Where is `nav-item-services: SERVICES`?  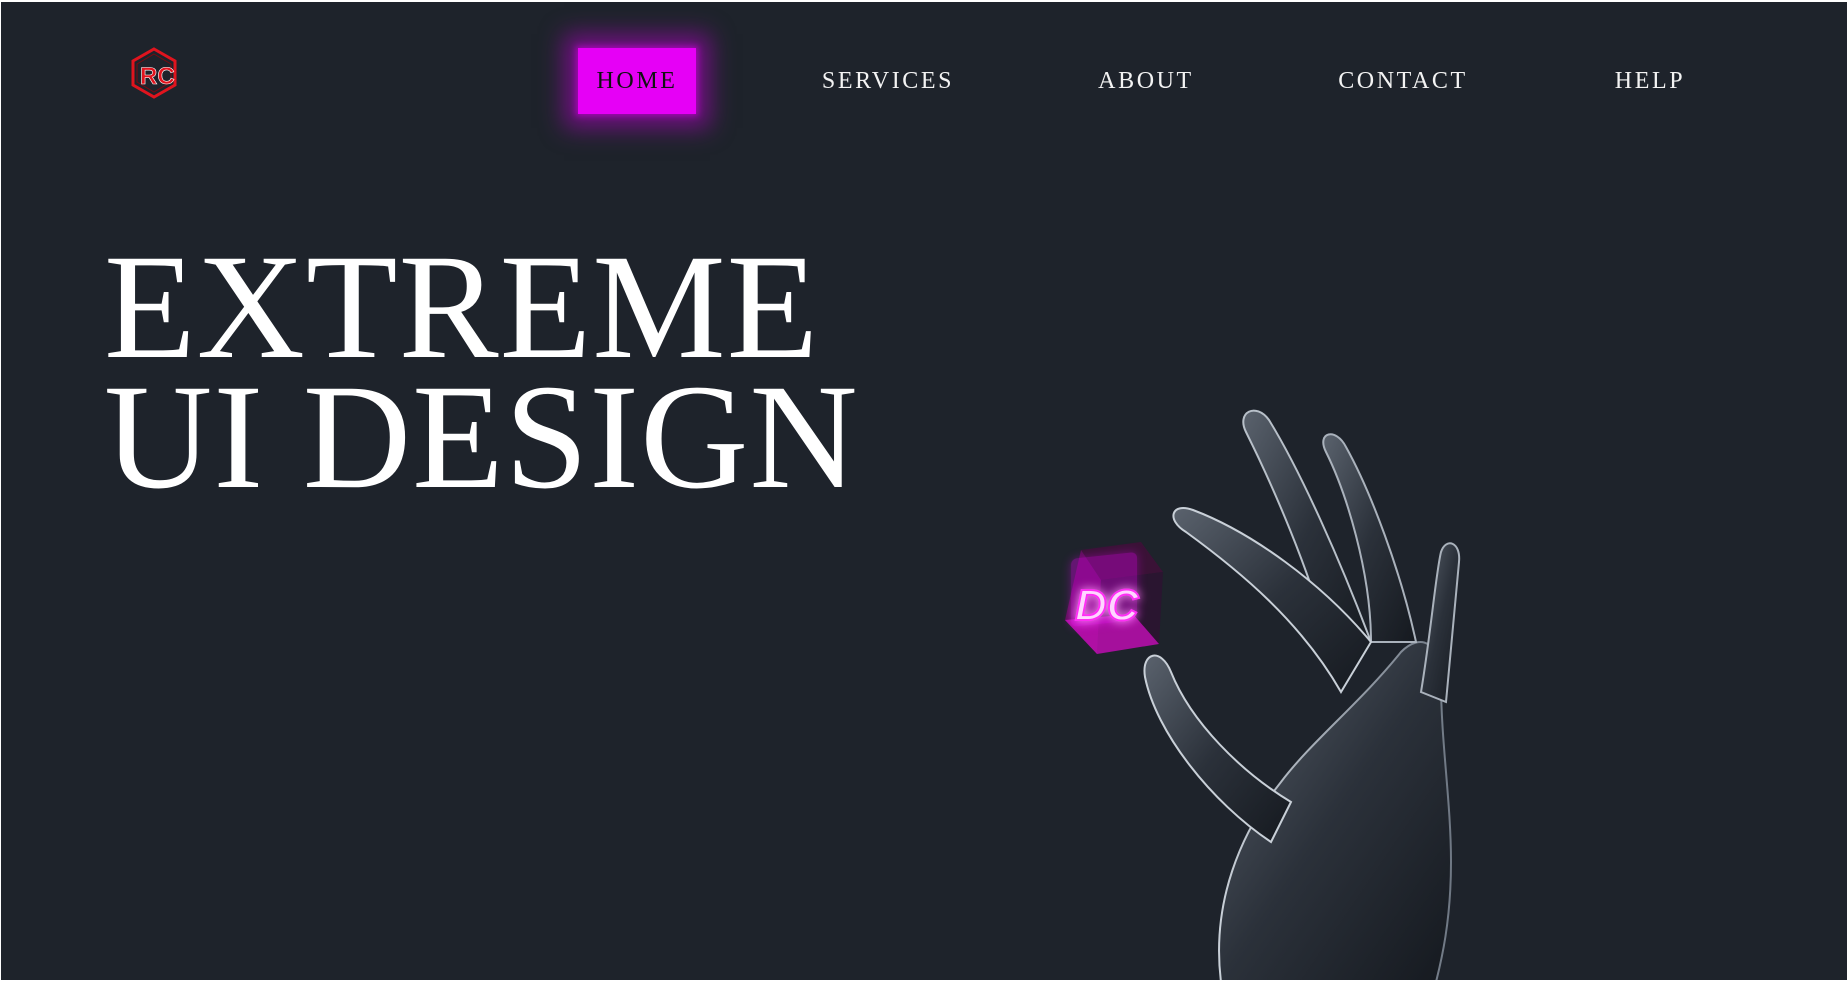 nav-item-services: SERVICES is located at coordinates (888, 81).